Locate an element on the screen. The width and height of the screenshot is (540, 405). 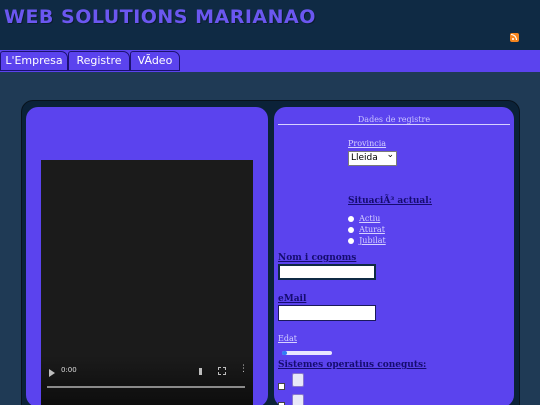
radio-actiu: Actiu is located at coordinates (364, 215).